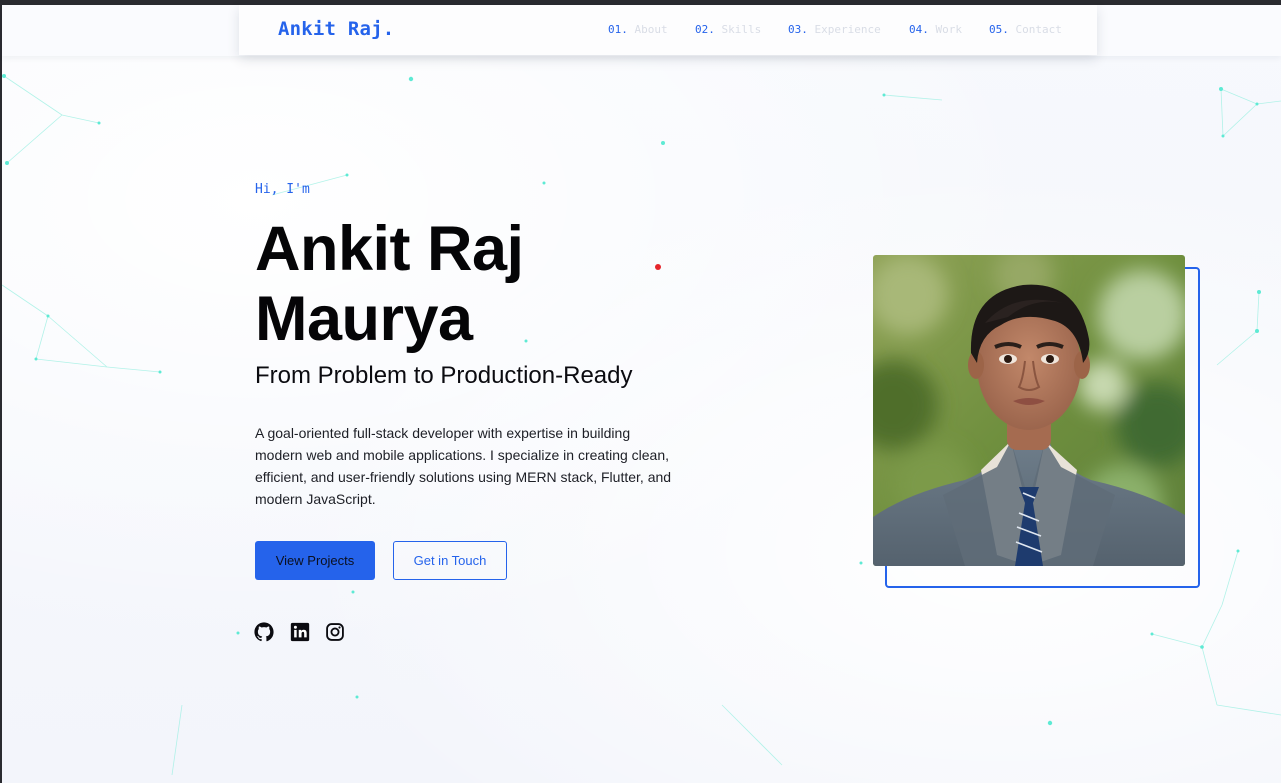 The height and width of the screenshot is (783, 1281). I want to click on nav-label: Experience, so click(847, 29).